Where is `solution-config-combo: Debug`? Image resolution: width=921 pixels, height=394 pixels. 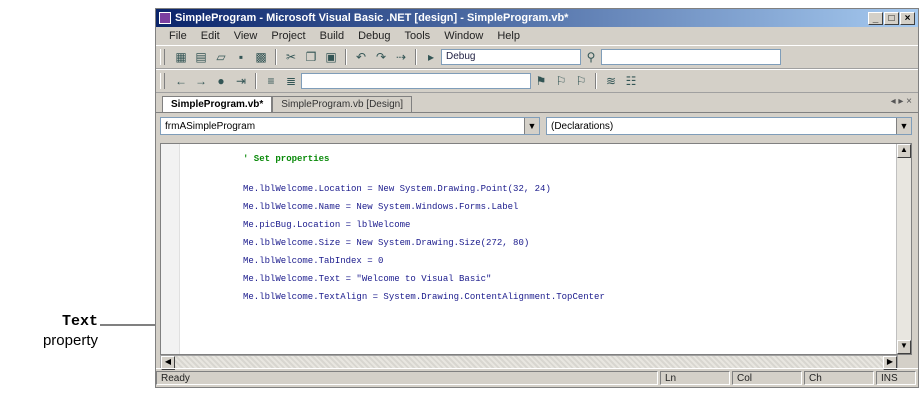 solution-config-combo: Debug is located at coordinates (511, 57).